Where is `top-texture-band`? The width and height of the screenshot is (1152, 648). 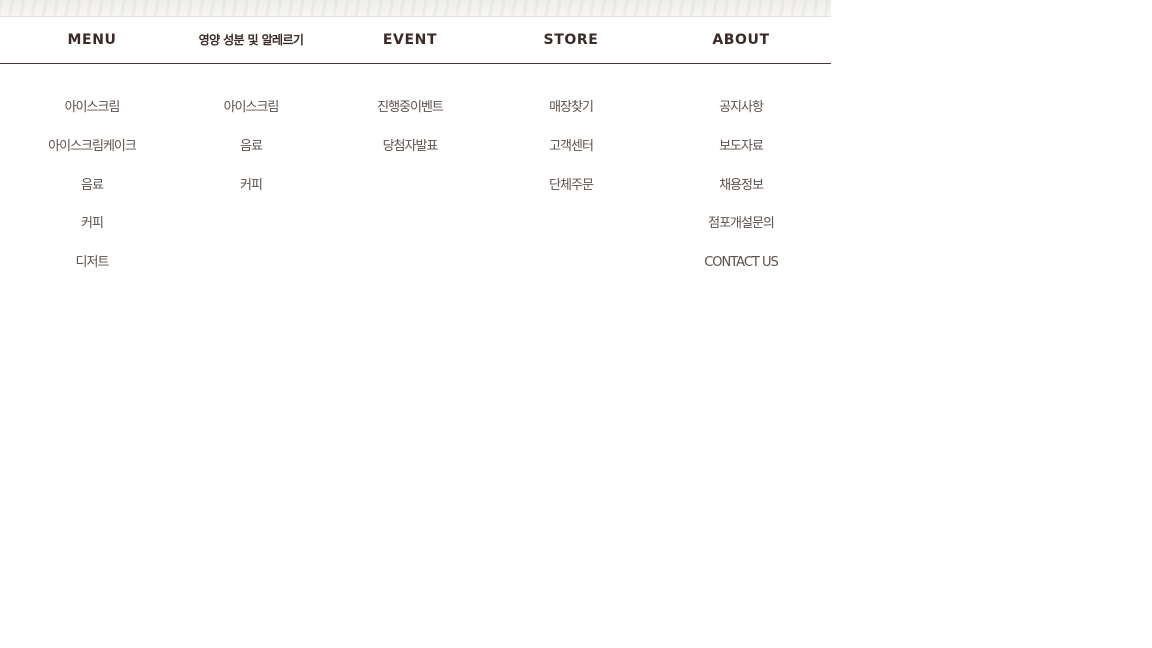
top-texture-band is located at coordinates (415, 8).